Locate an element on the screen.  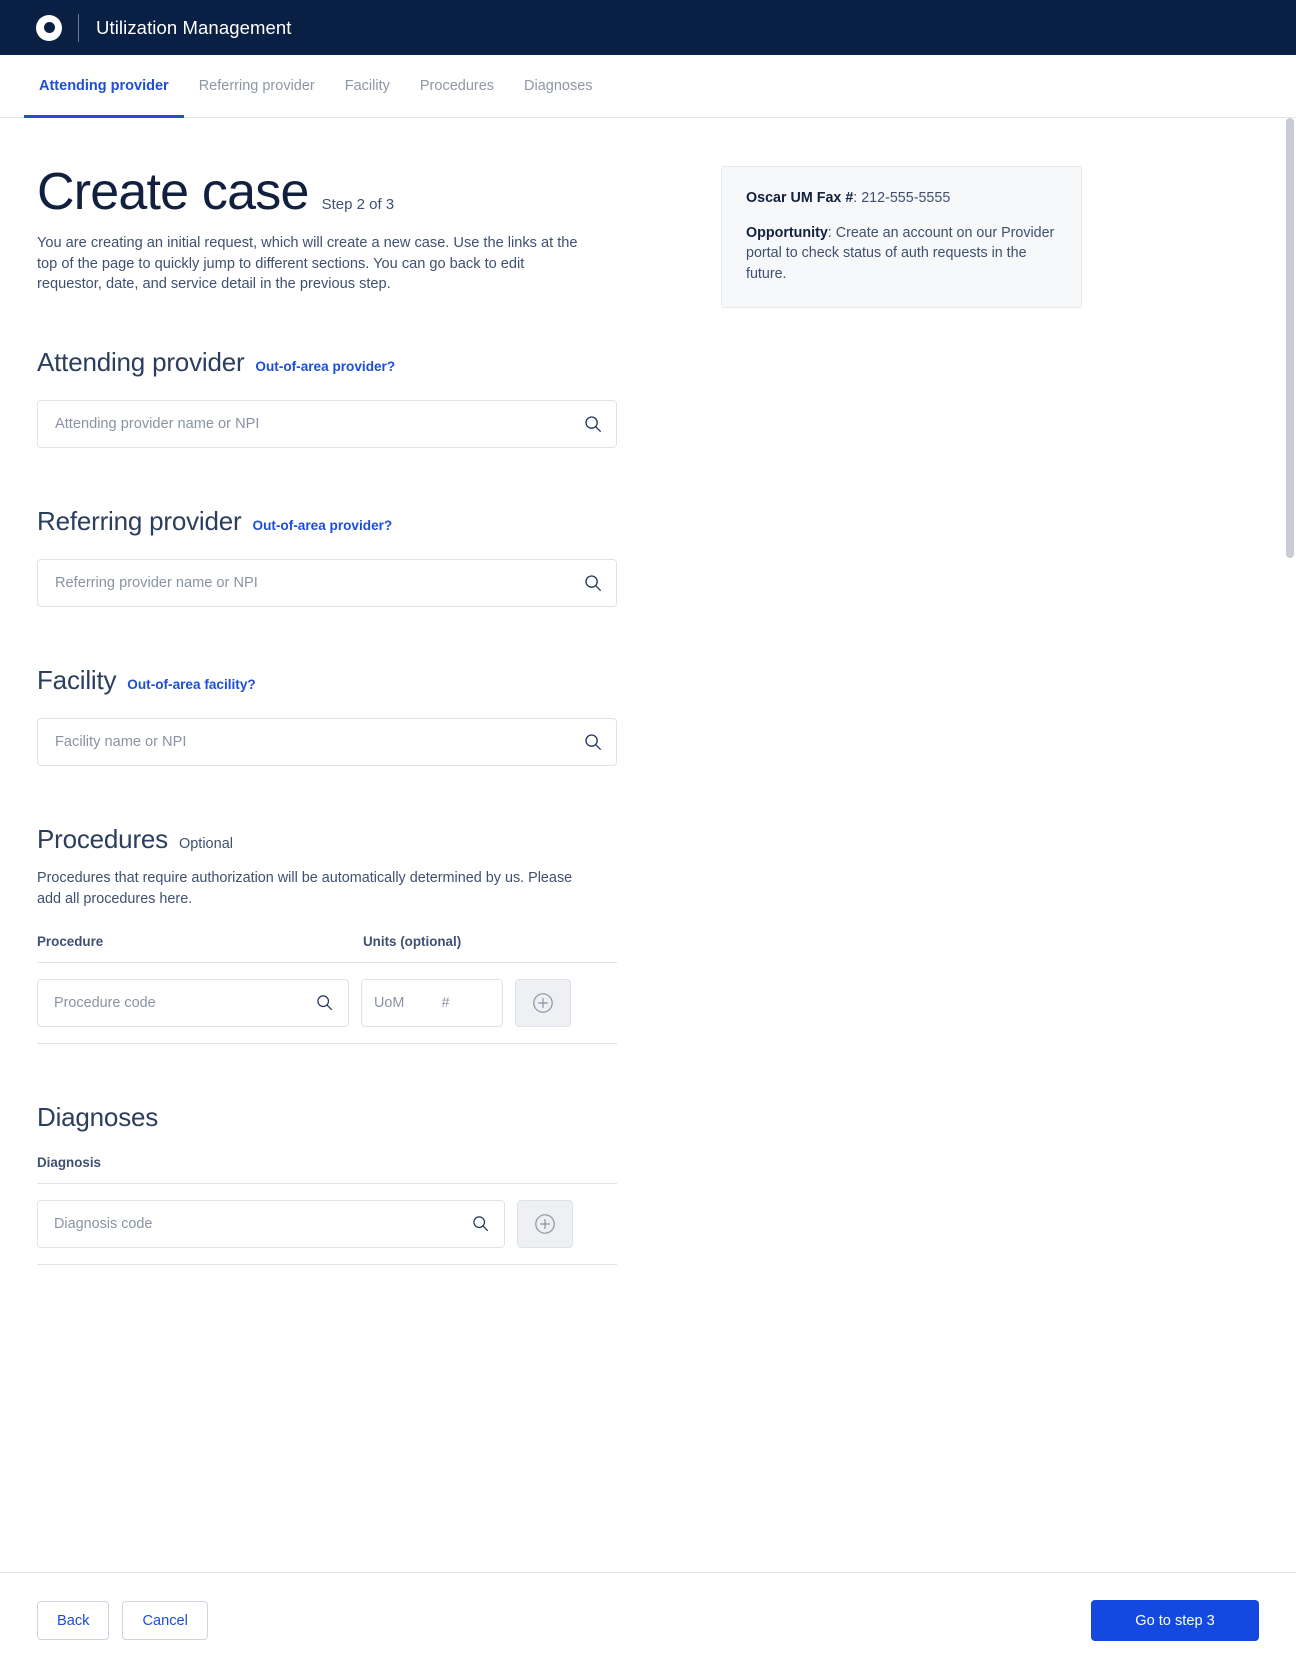
tab-facility: Facility is located at coordinates (367, 86).